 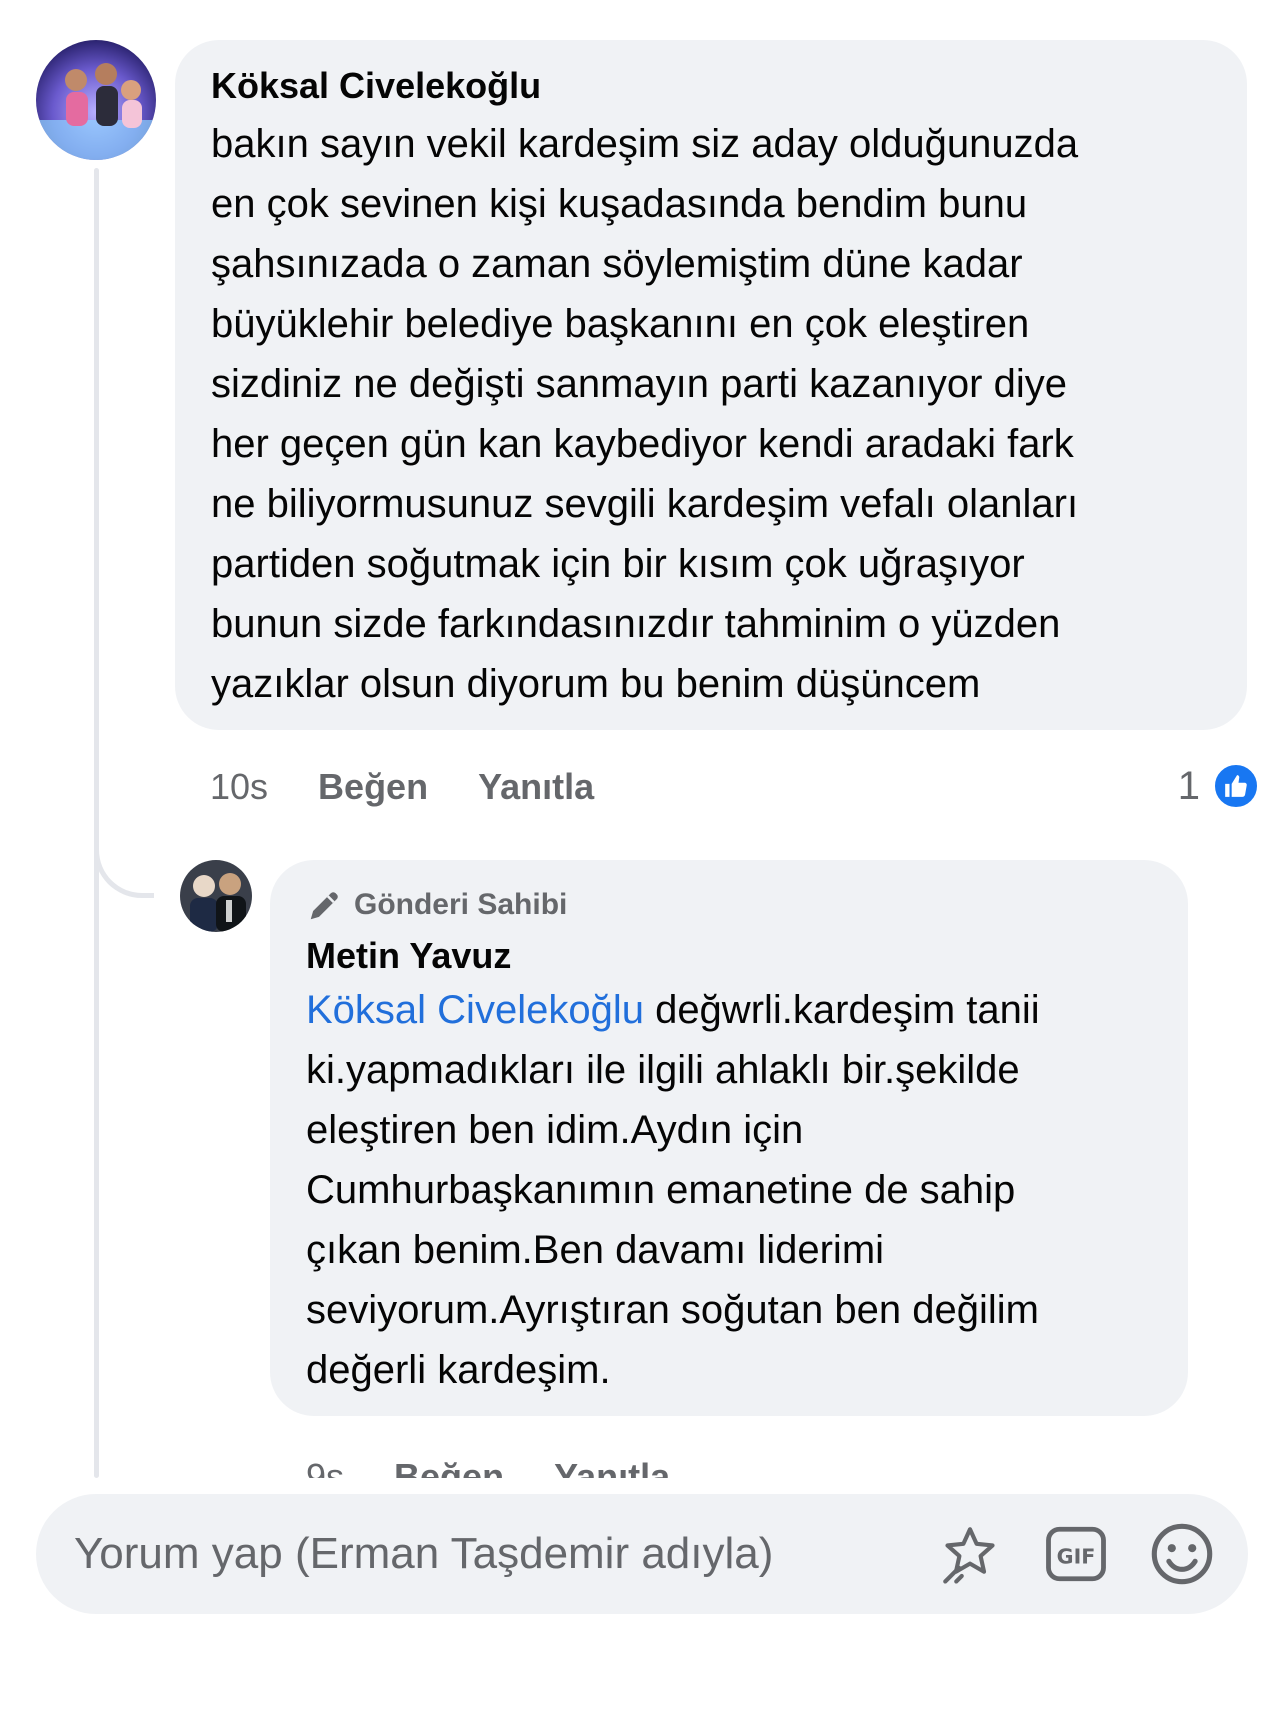 I want to click on mention-link: Köksal Civelekoğlu, so click(x=475, y=1010).